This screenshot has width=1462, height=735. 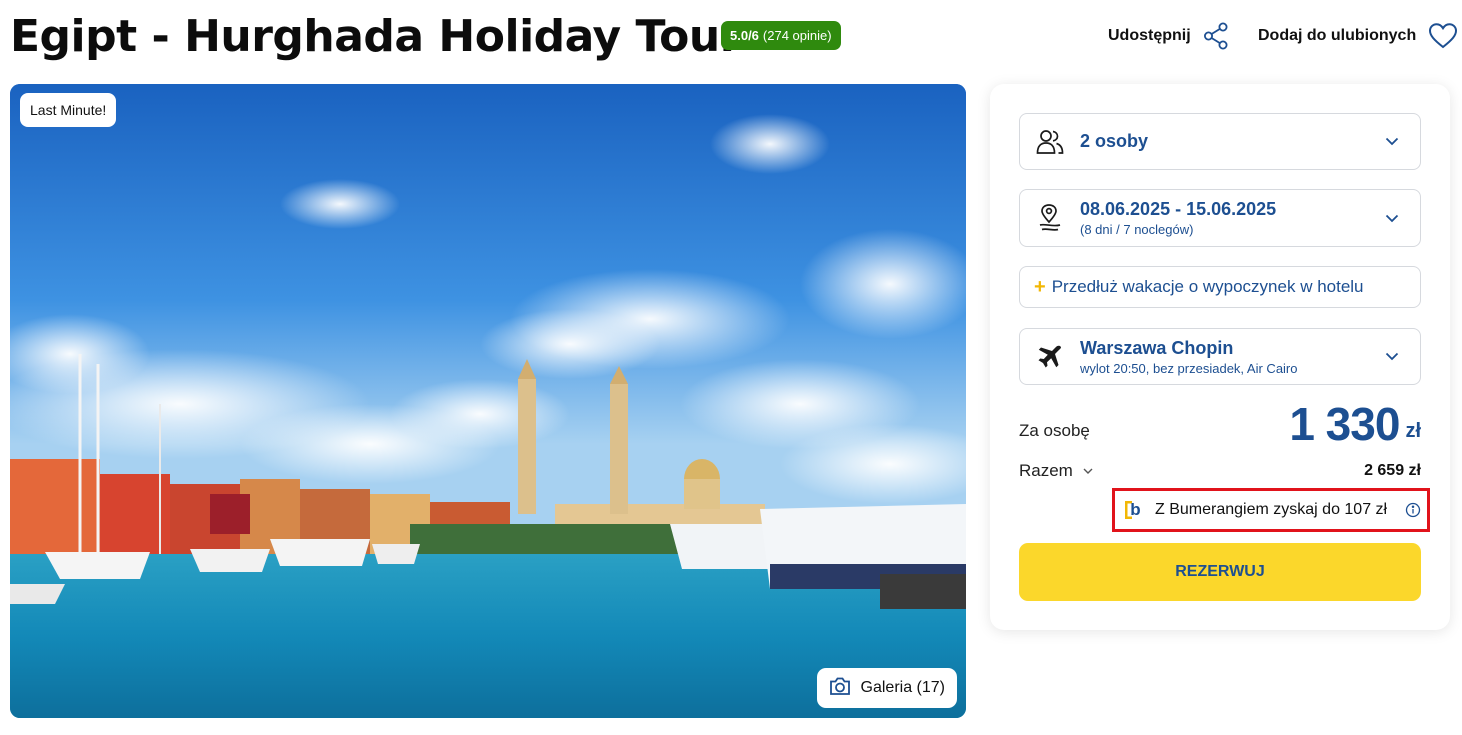 What do you see at coordinates (1220, 471) in the screenshot?
I see `price-total: Razem 2 659 zł` at bounding box center [1220, 471].